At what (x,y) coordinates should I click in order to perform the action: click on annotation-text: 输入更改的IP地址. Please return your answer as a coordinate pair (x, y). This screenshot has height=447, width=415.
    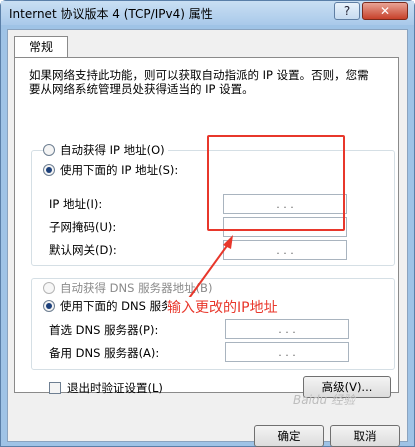
    Looking at the image, I should click on (222, 307).